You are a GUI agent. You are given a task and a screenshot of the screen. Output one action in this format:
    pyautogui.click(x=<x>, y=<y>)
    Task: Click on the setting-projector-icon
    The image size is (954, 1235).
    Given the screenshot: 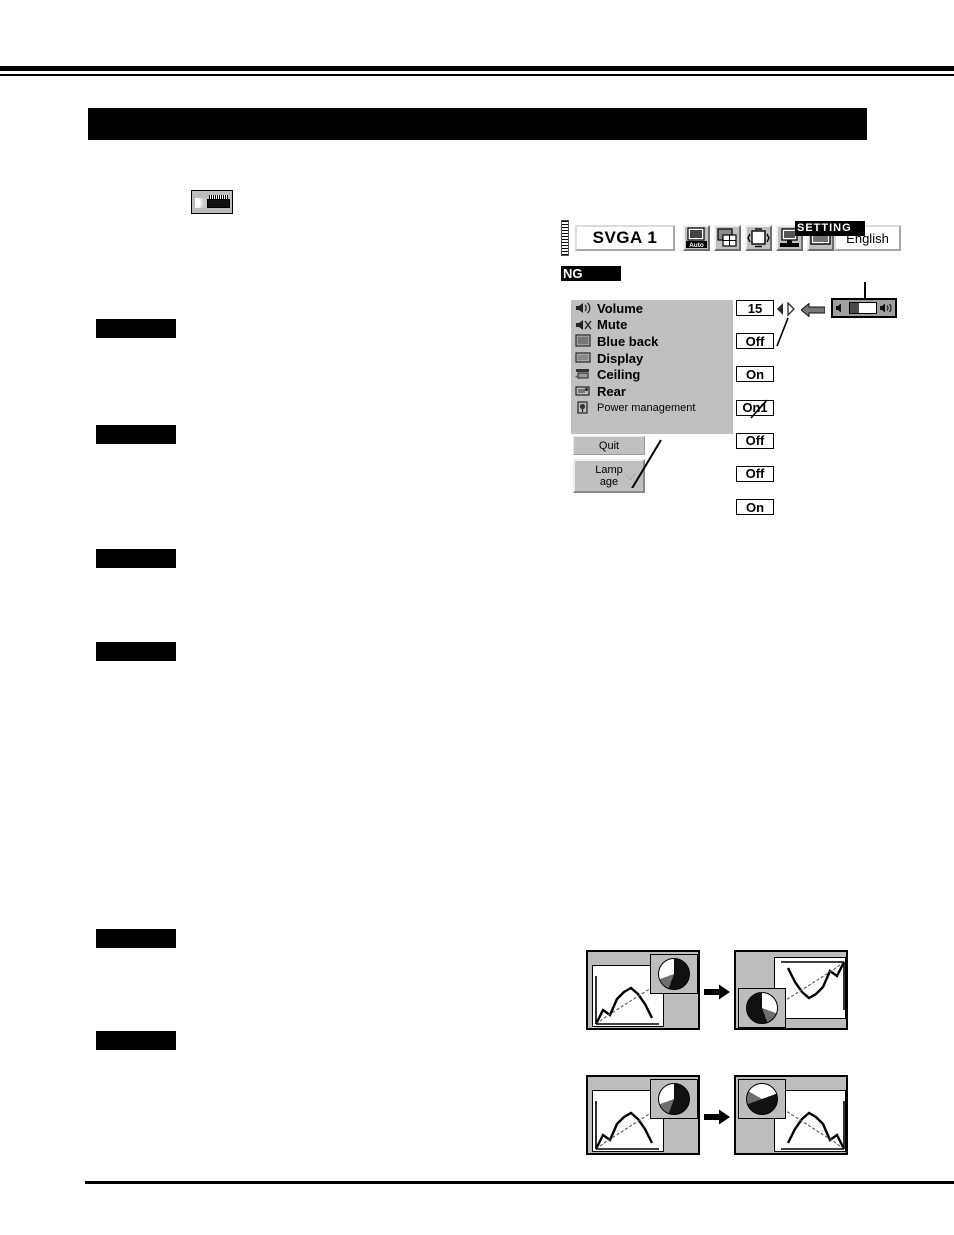 What is the action you would take?
    pyautogui.click(x=212, y=202)
    